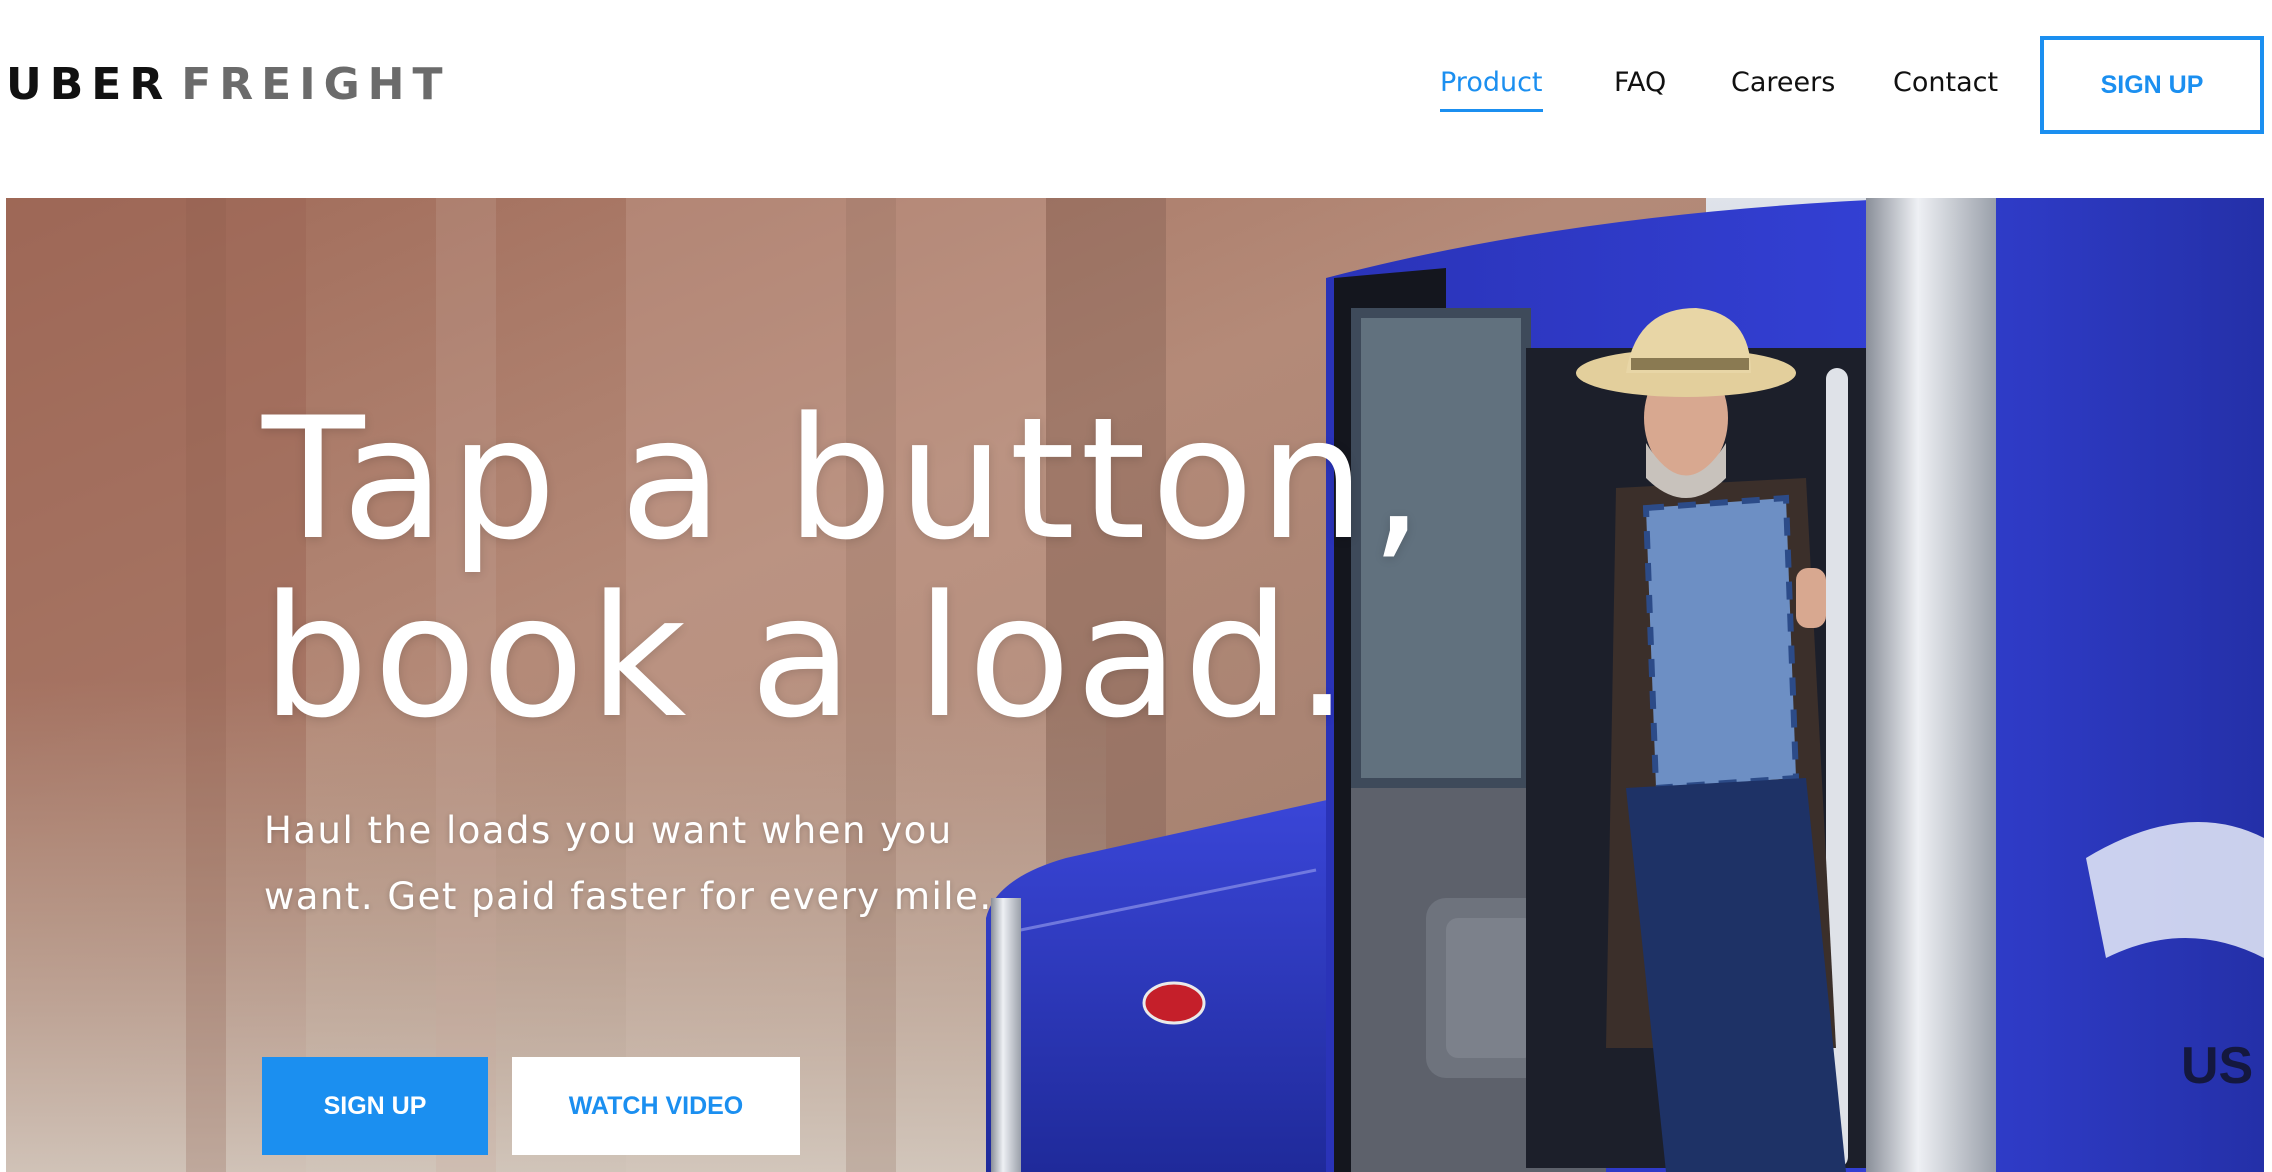 The width and height of the screenshot is (2272, 1172). Describe the element at coordinates (89, 84) in the screenshot. I see `logo-word-uber: UBER` at that location.